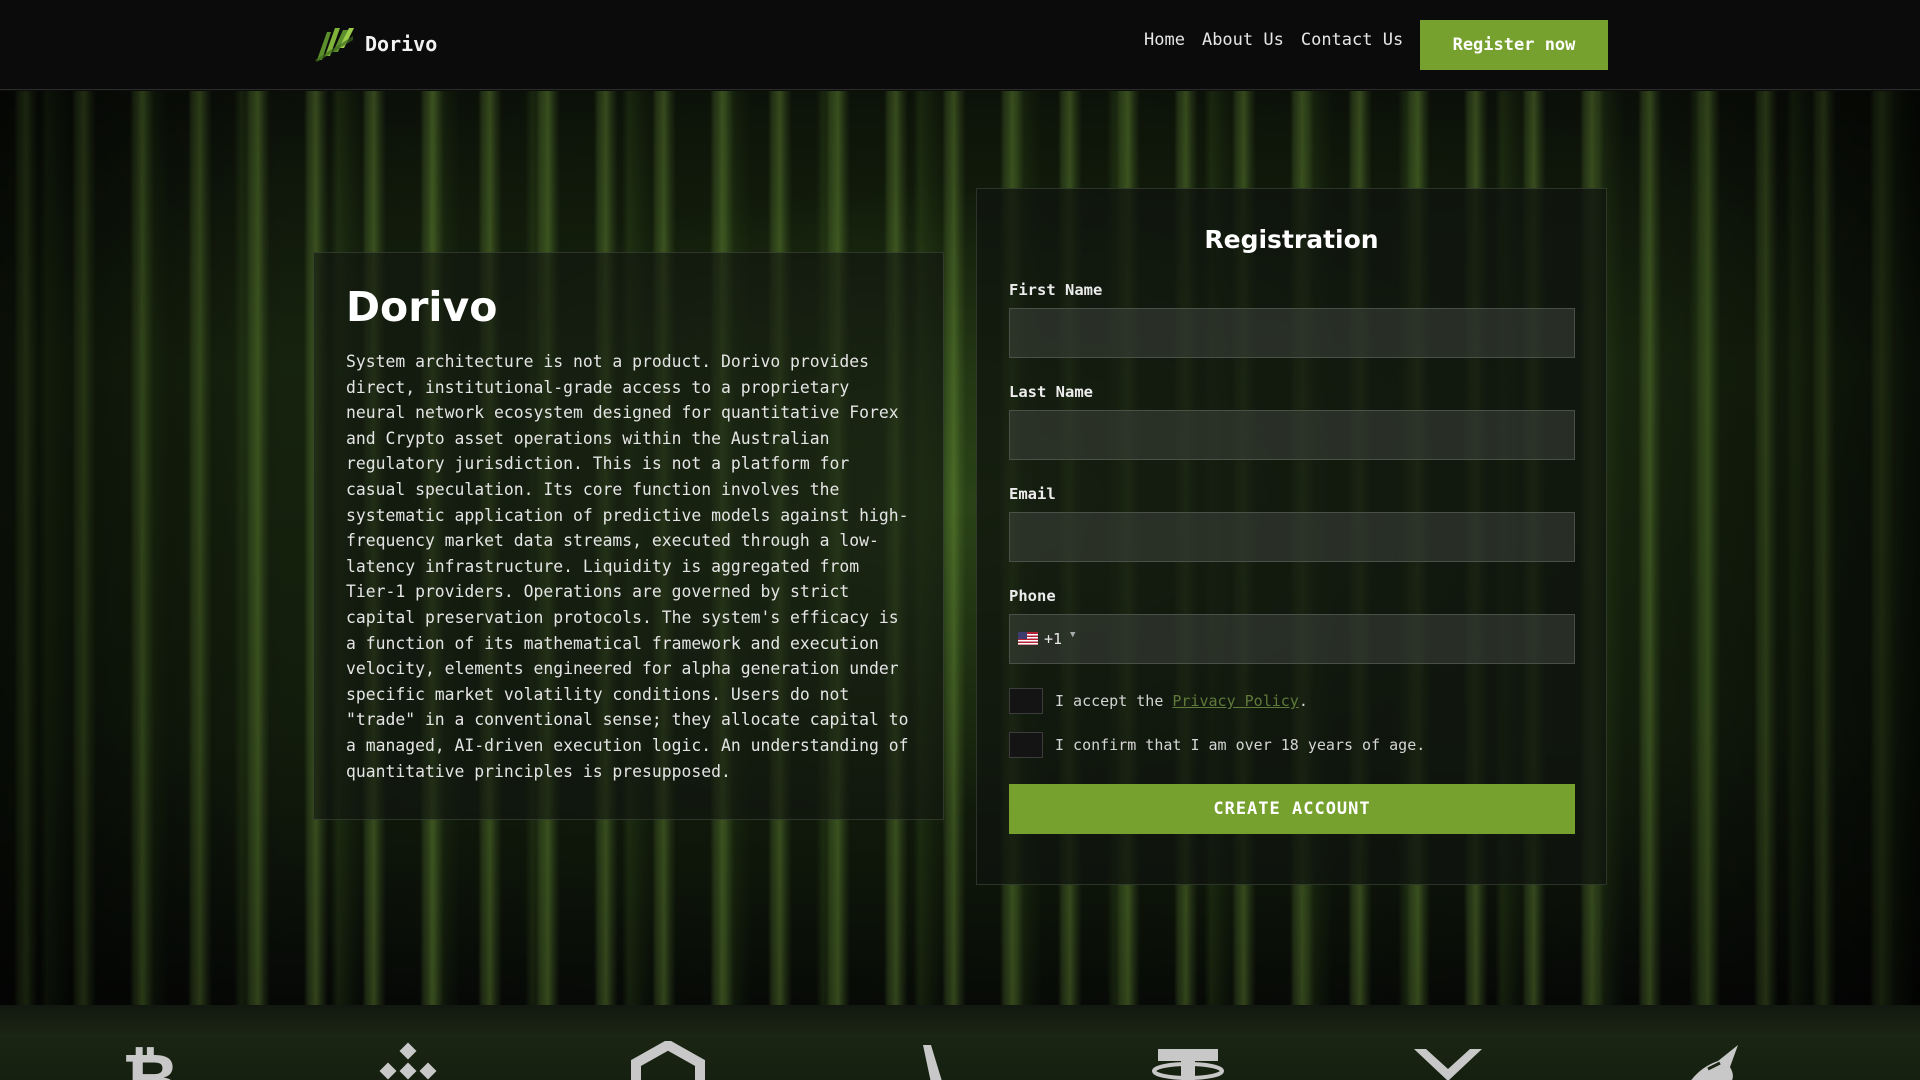 This screenshot has height=1080, width=1920. Describe the element at coordinates (1072, 635) in the screenshot. I see `country-dropdown-icon: ▼` at that location.